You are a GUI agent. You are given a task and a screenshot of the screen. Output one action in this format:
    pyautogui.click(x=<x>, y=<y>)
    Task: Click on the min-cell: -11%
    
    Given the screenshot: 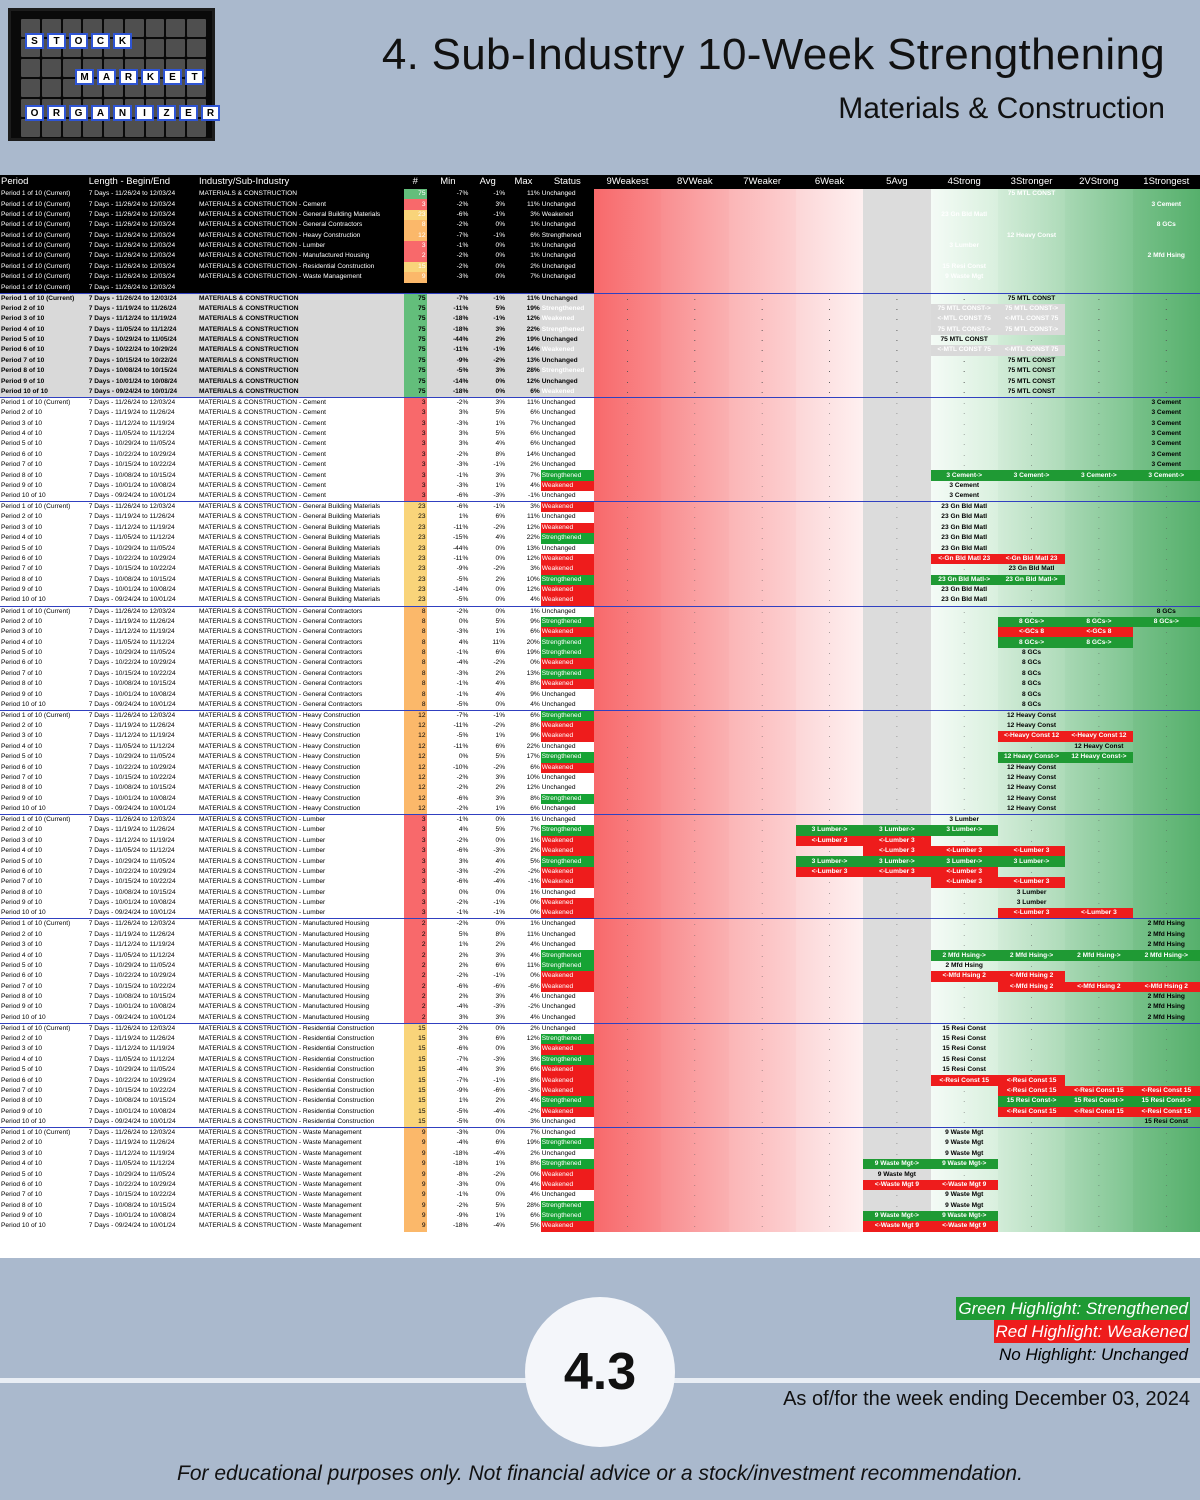 What is the action you would take?
    pyautogui.click(x=448, y=309)
    